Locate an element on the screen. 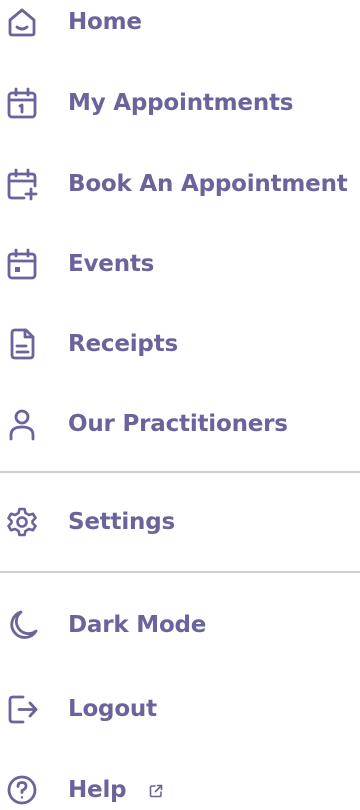 The image size is (360, 810). external-link-icon is located at coordinates (156, 791).